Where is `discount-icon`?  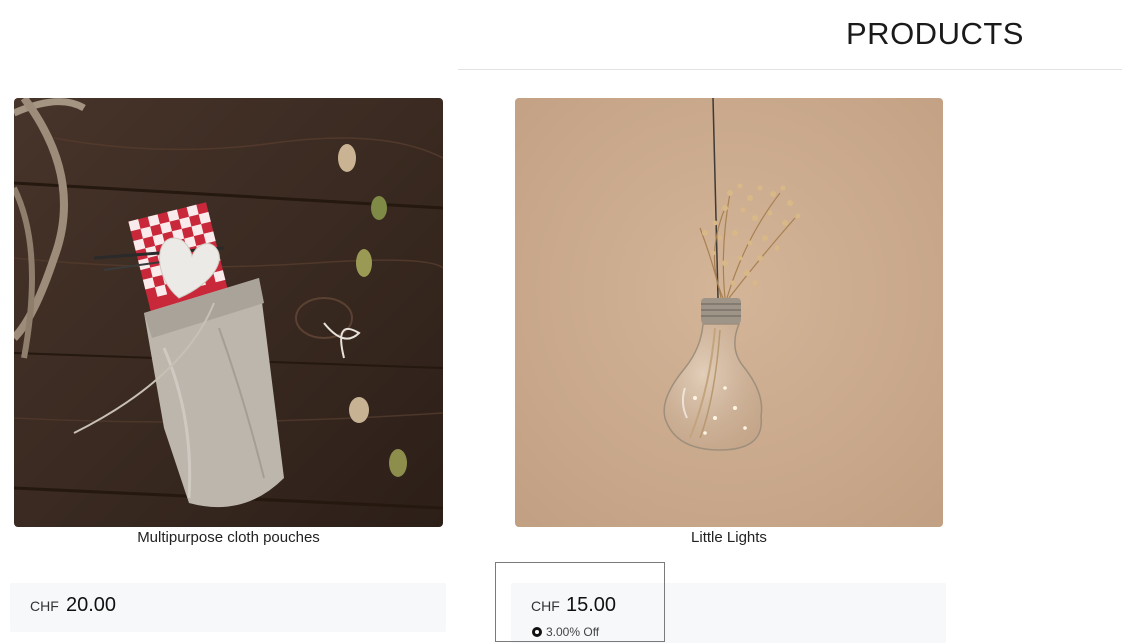
discount-icon is located at coordinates (537, 632).